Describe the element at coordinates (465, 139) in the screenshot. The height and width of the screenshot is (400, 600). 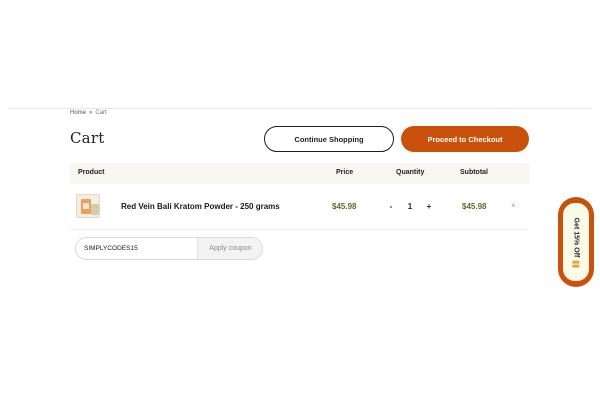
I see `proceed-to-checkout-button: Proceed to Checkout` at that location.